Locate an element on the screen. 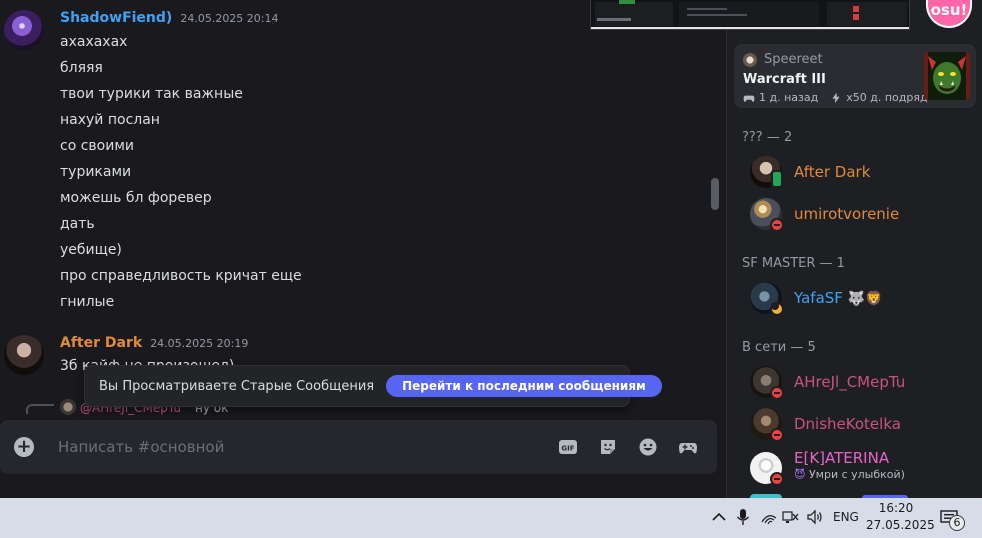 The height and width of the screenshot is (538, 982). author-name: ShadowFiend) is located at coordinates (116, 18).